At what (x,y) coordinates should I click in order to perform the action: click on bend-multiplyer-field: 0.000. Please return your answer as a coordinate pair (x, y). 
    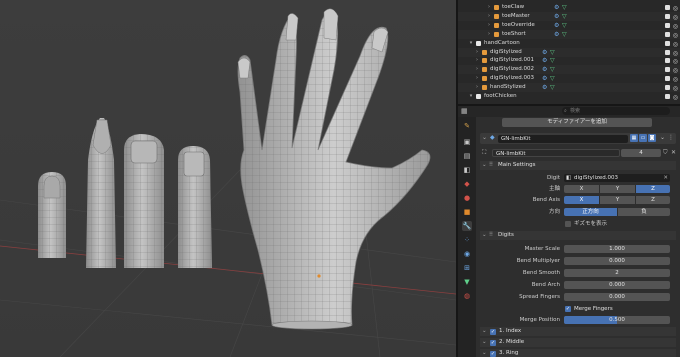
    Looking at the image, I should click on (617, 261).